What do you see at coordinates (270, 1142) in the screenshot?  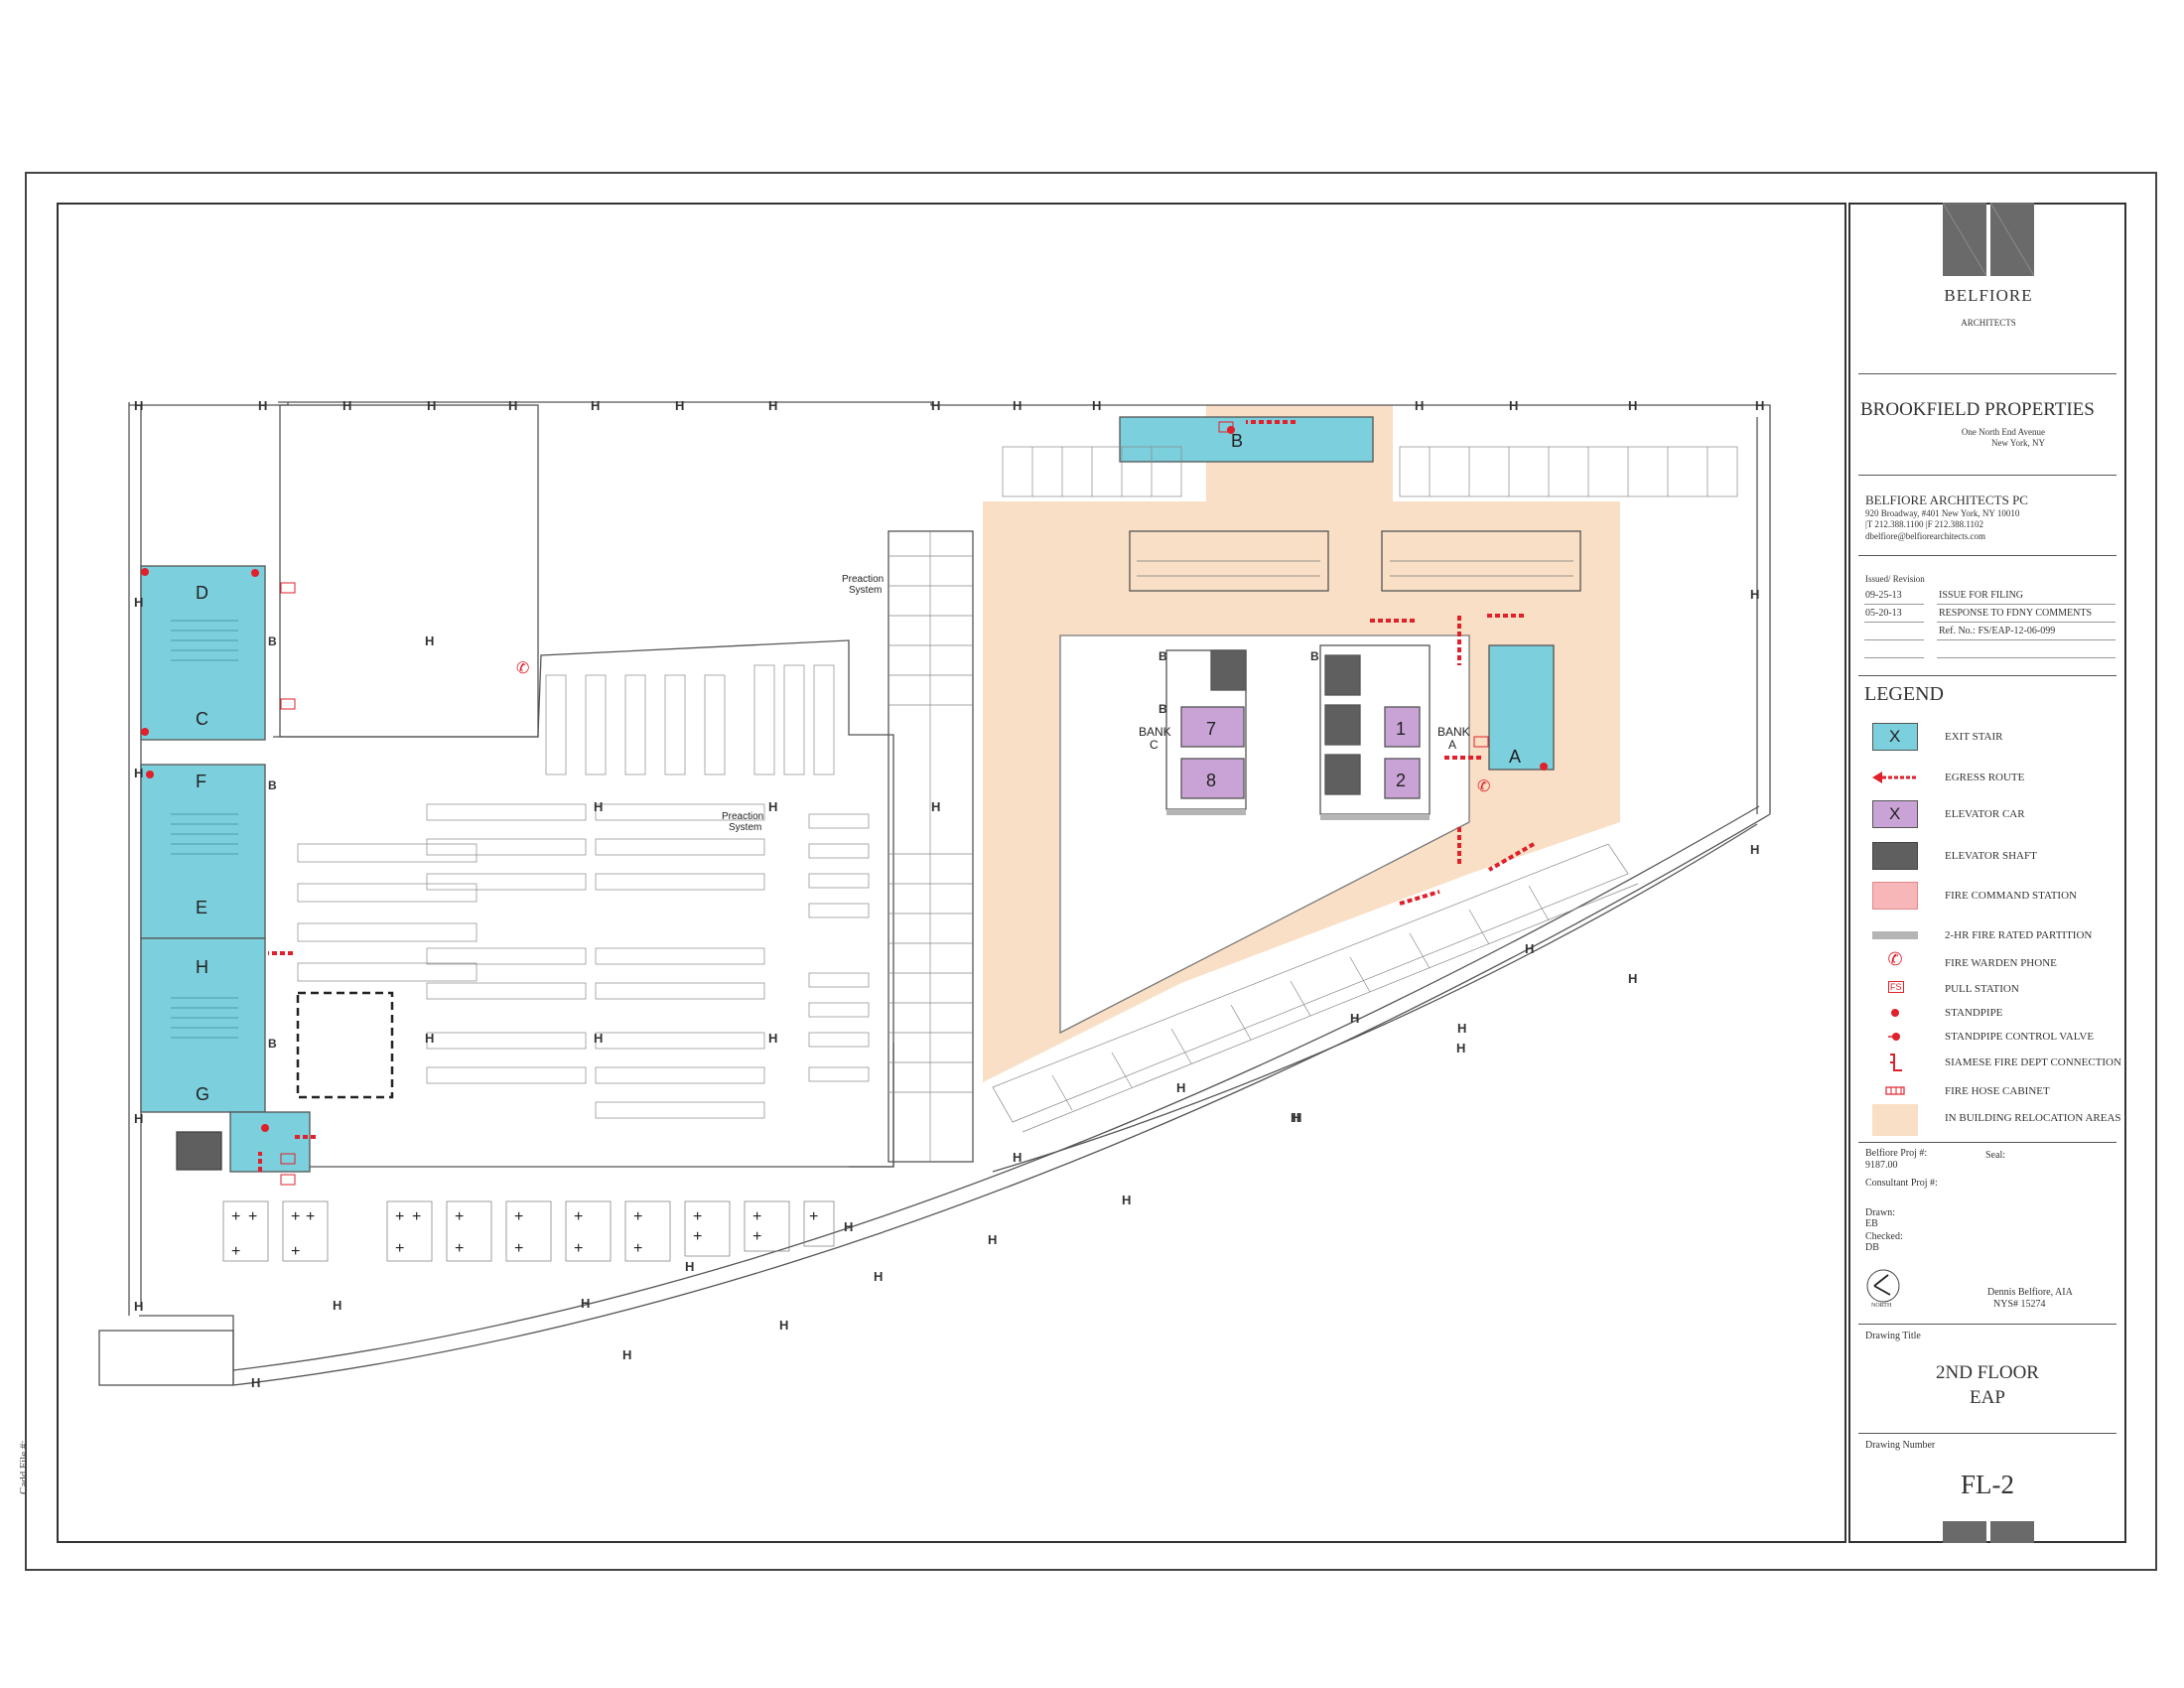 I see `stair-G-landing` at bounding box center [270, 1142].